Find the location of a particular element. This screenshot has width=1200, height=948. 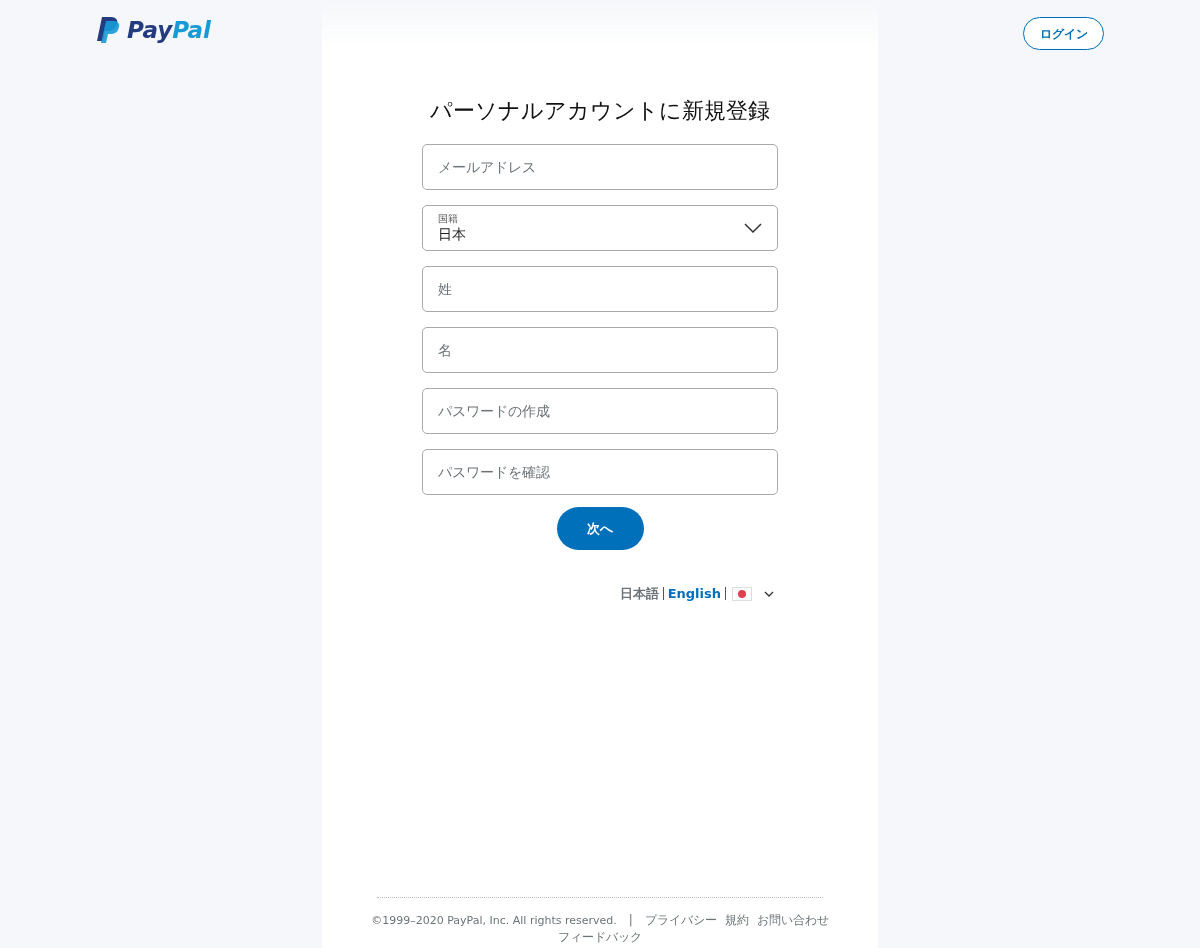

paypal-logo-text: PayPal is located at coordinates (169, 30).